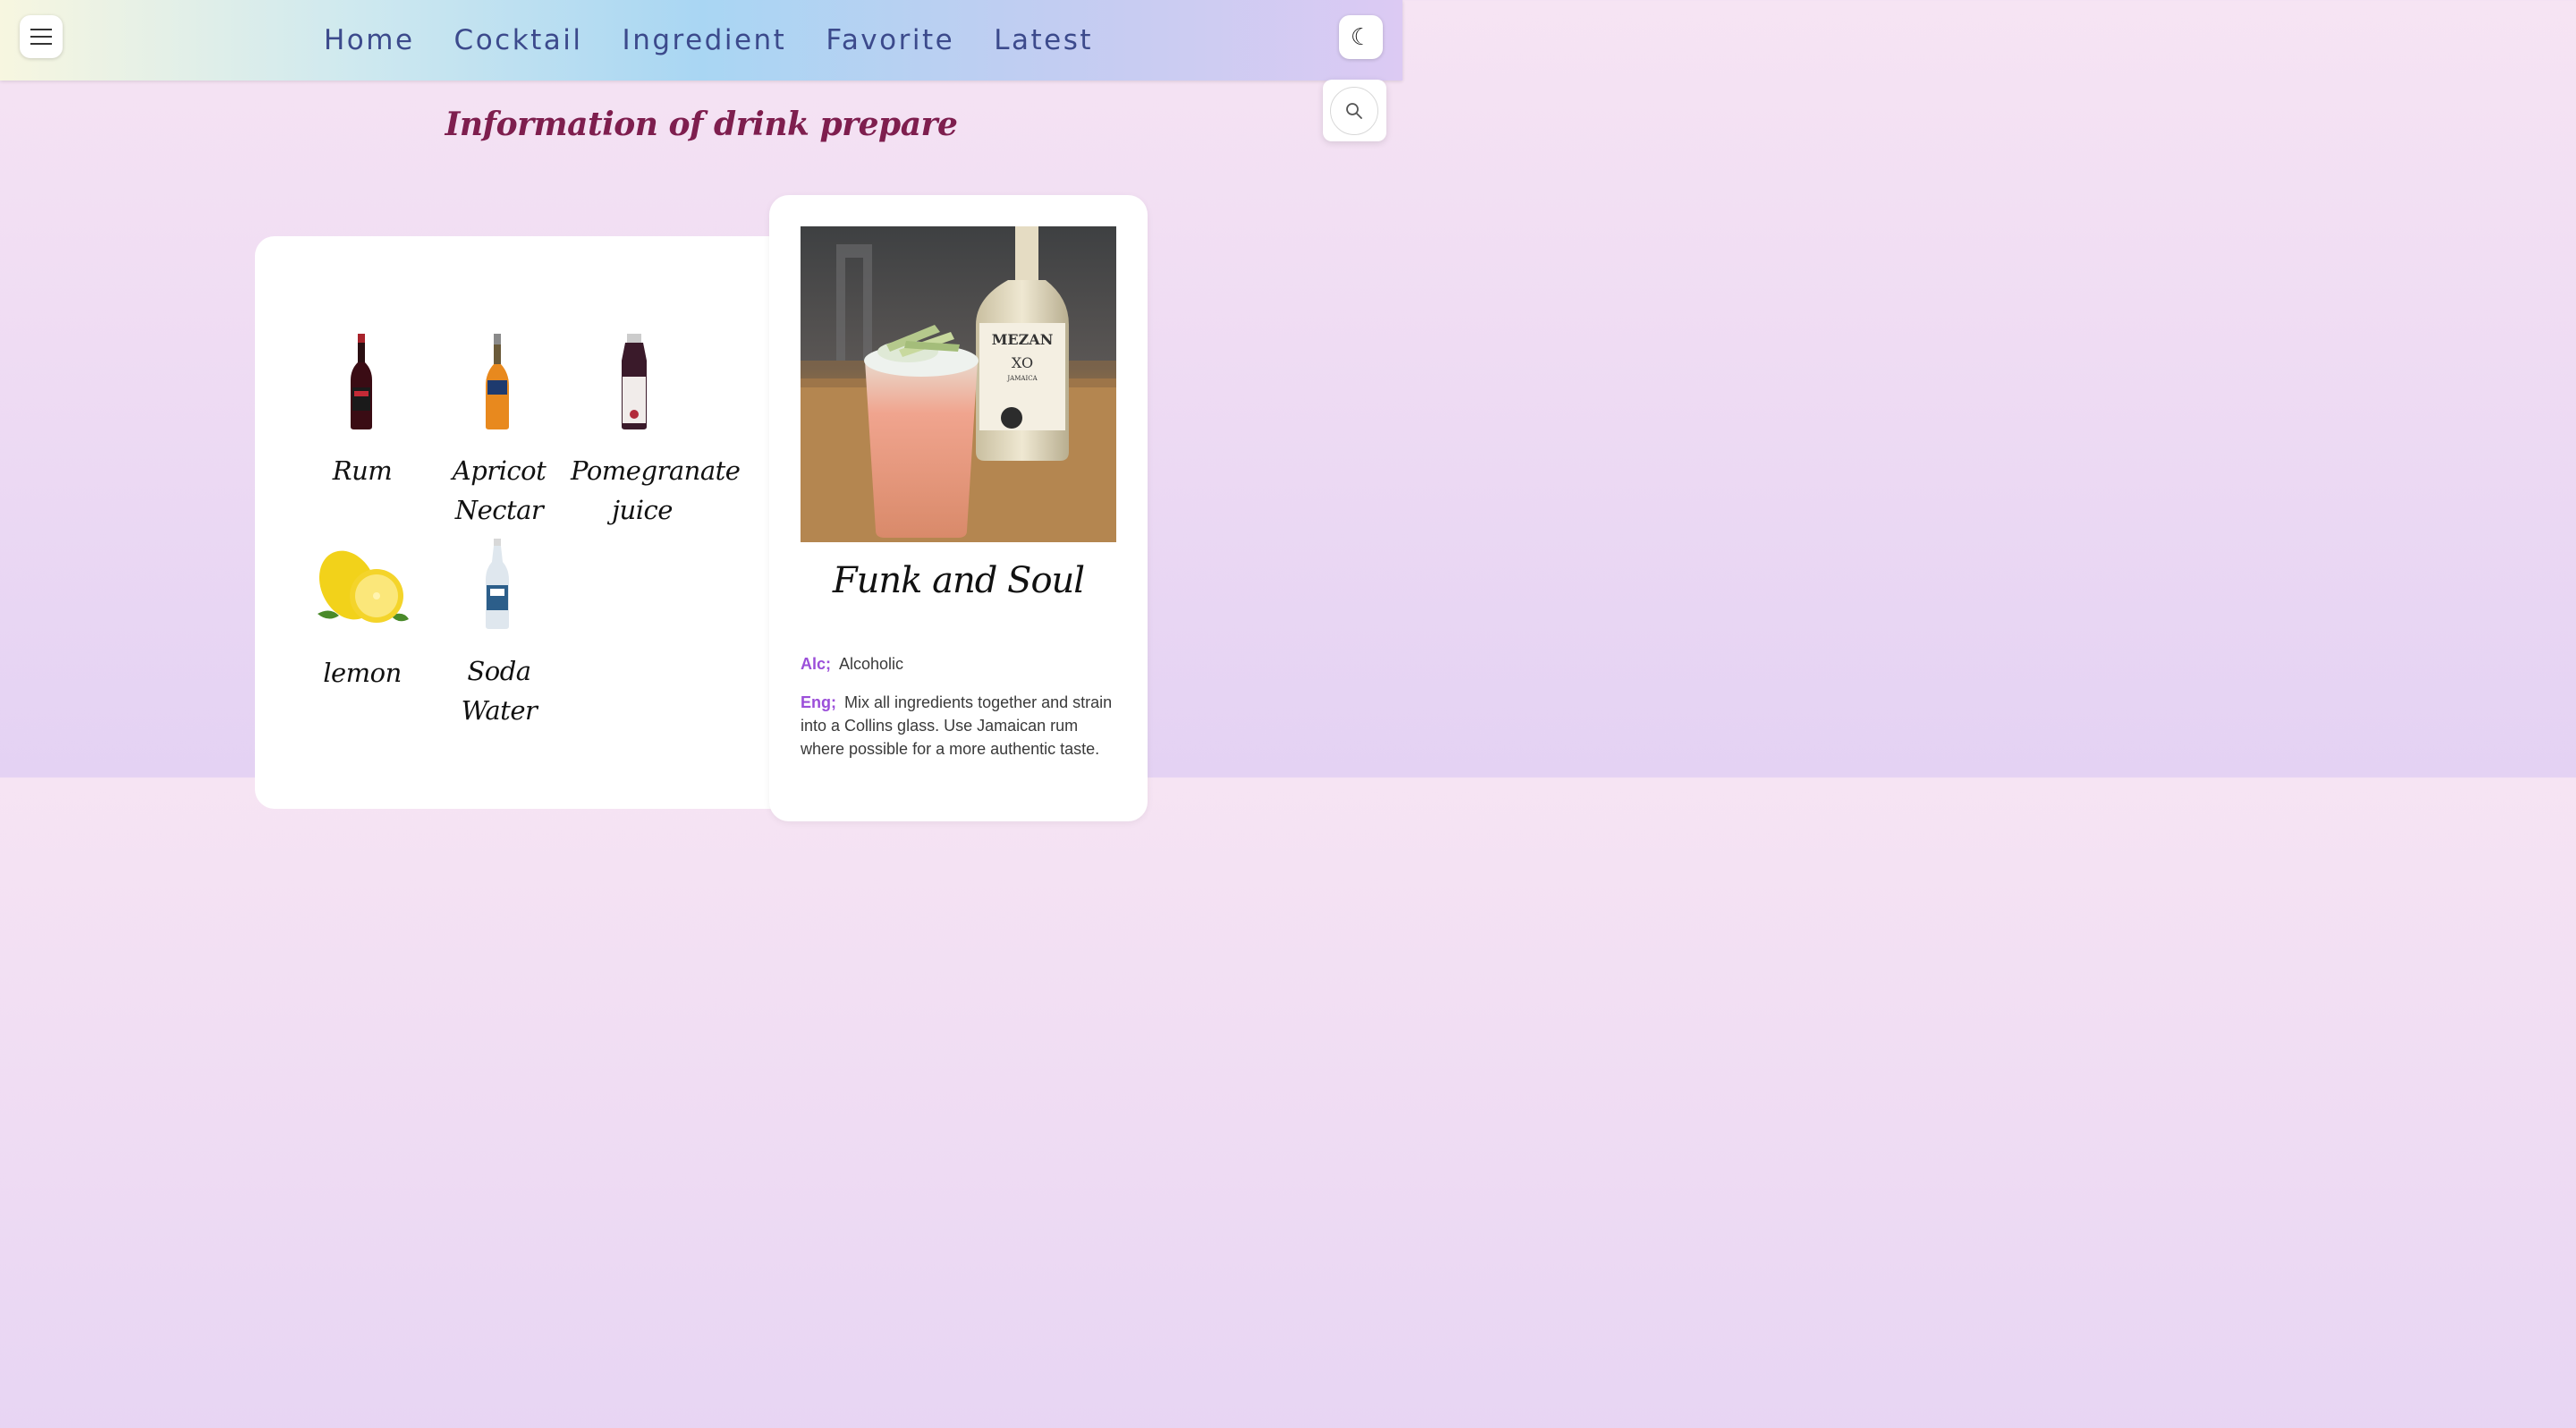  I want to click on rum-bottle-image, so click(361, 382).